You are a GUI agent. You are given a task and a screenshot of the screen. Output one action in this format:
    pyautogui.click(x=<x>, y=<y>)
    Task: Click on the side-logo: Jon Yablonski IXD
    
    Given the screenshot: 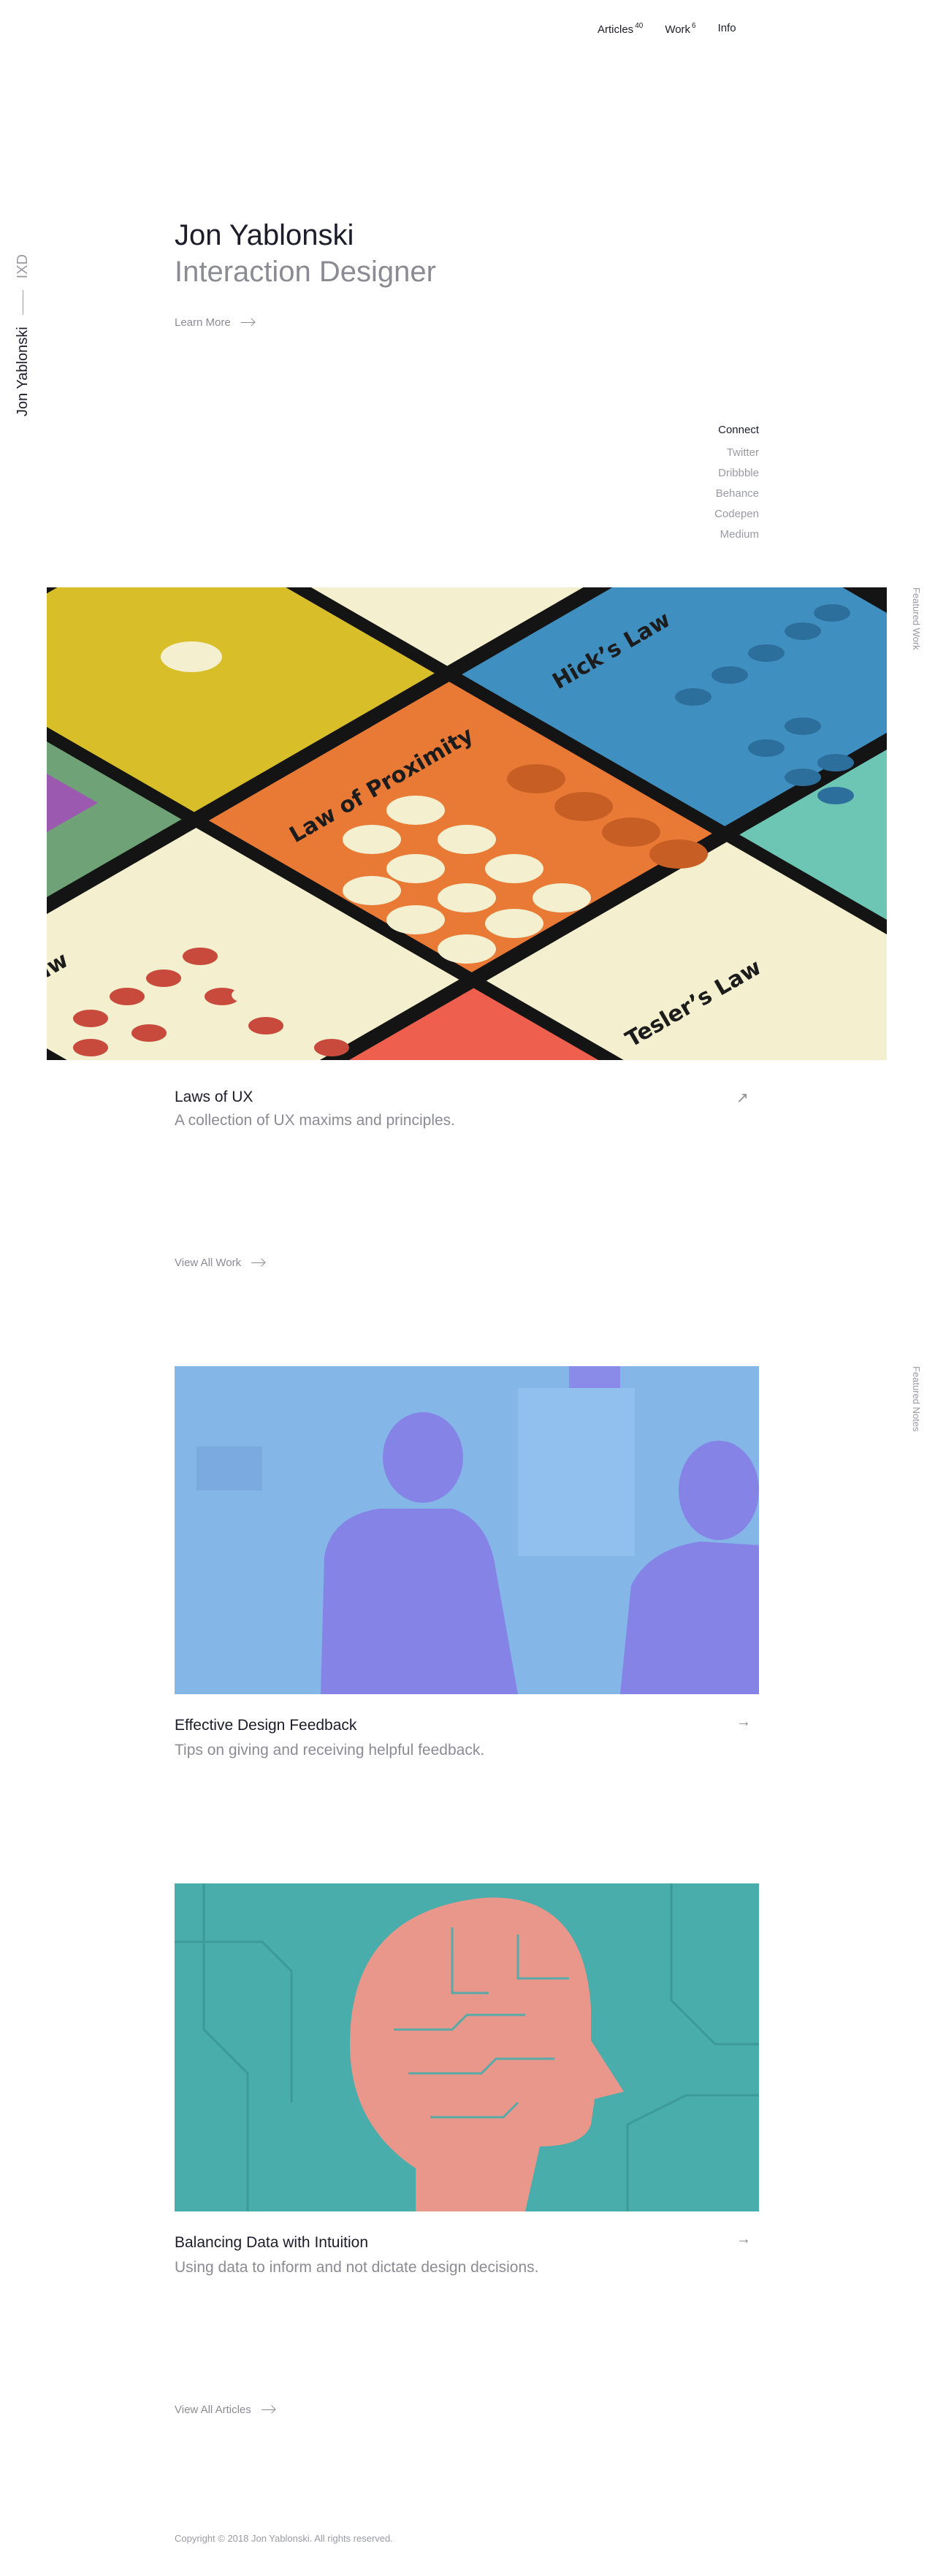 What is the action you would take?
    pyautogui.click(x=23, y=335)
    